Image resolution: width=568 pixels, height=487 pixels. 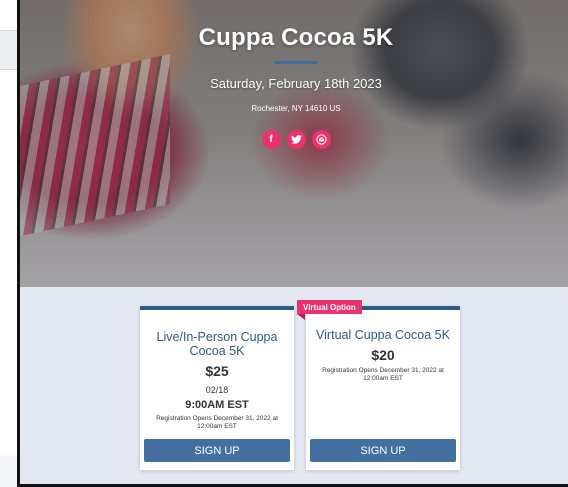 I want to click on option-price: $20, so click(x=383, y=355).